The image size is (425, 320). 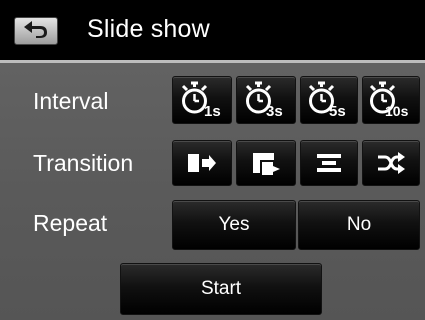 I want to click on interval-1s-button: 1s, so click(x=202, y=100).